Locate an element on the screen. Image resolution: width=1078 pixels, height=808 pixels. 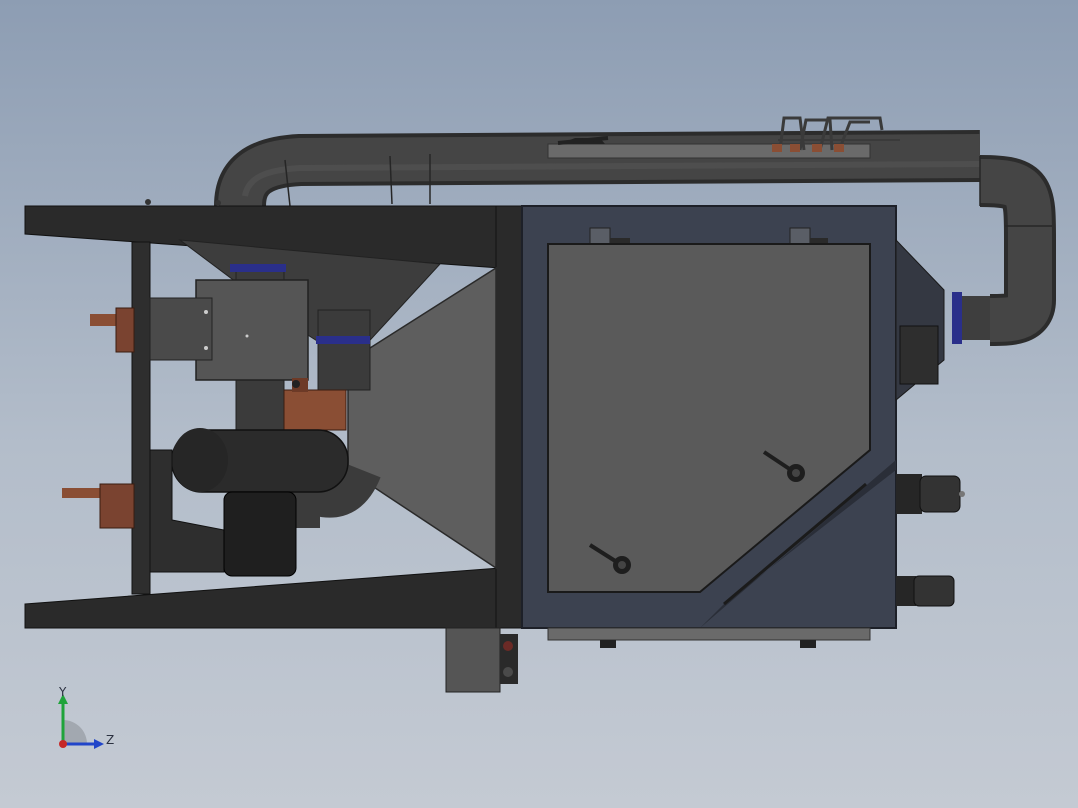
junction-box is located at coordinates (481, 660).